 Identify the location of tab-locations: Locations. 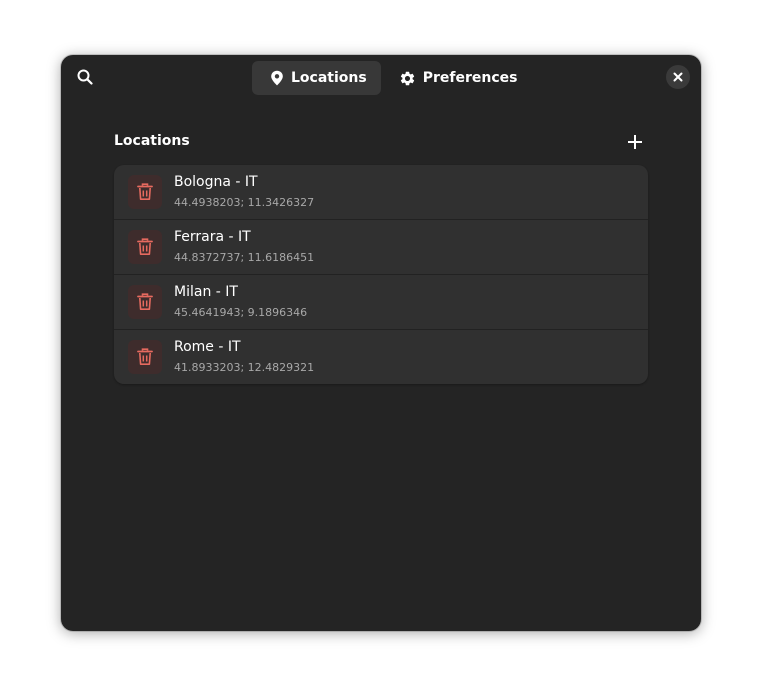
(316, 78).